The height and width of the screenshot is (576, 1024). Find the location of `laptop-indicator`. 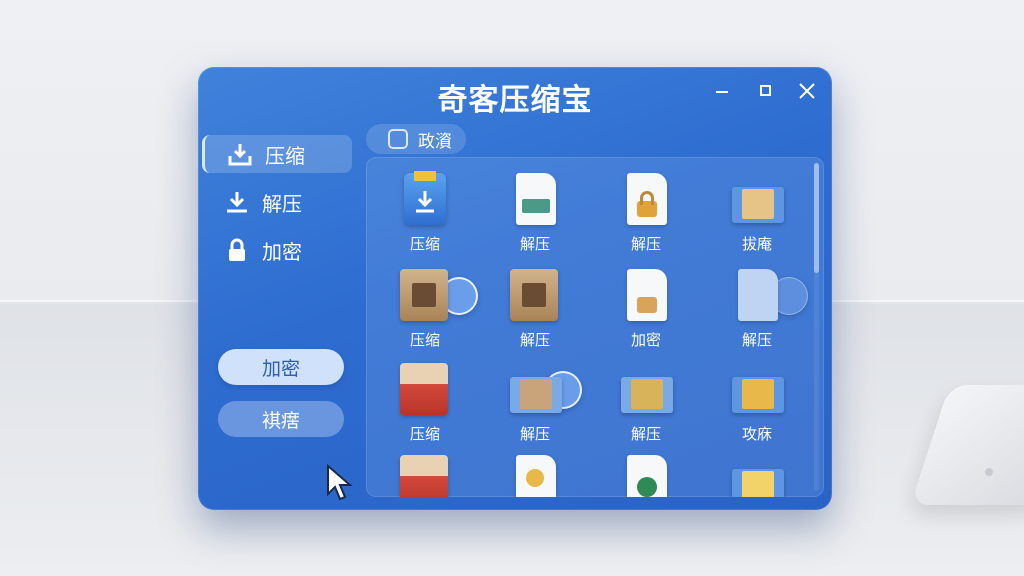

laptop-indicator is located at coordinates (989, 472).